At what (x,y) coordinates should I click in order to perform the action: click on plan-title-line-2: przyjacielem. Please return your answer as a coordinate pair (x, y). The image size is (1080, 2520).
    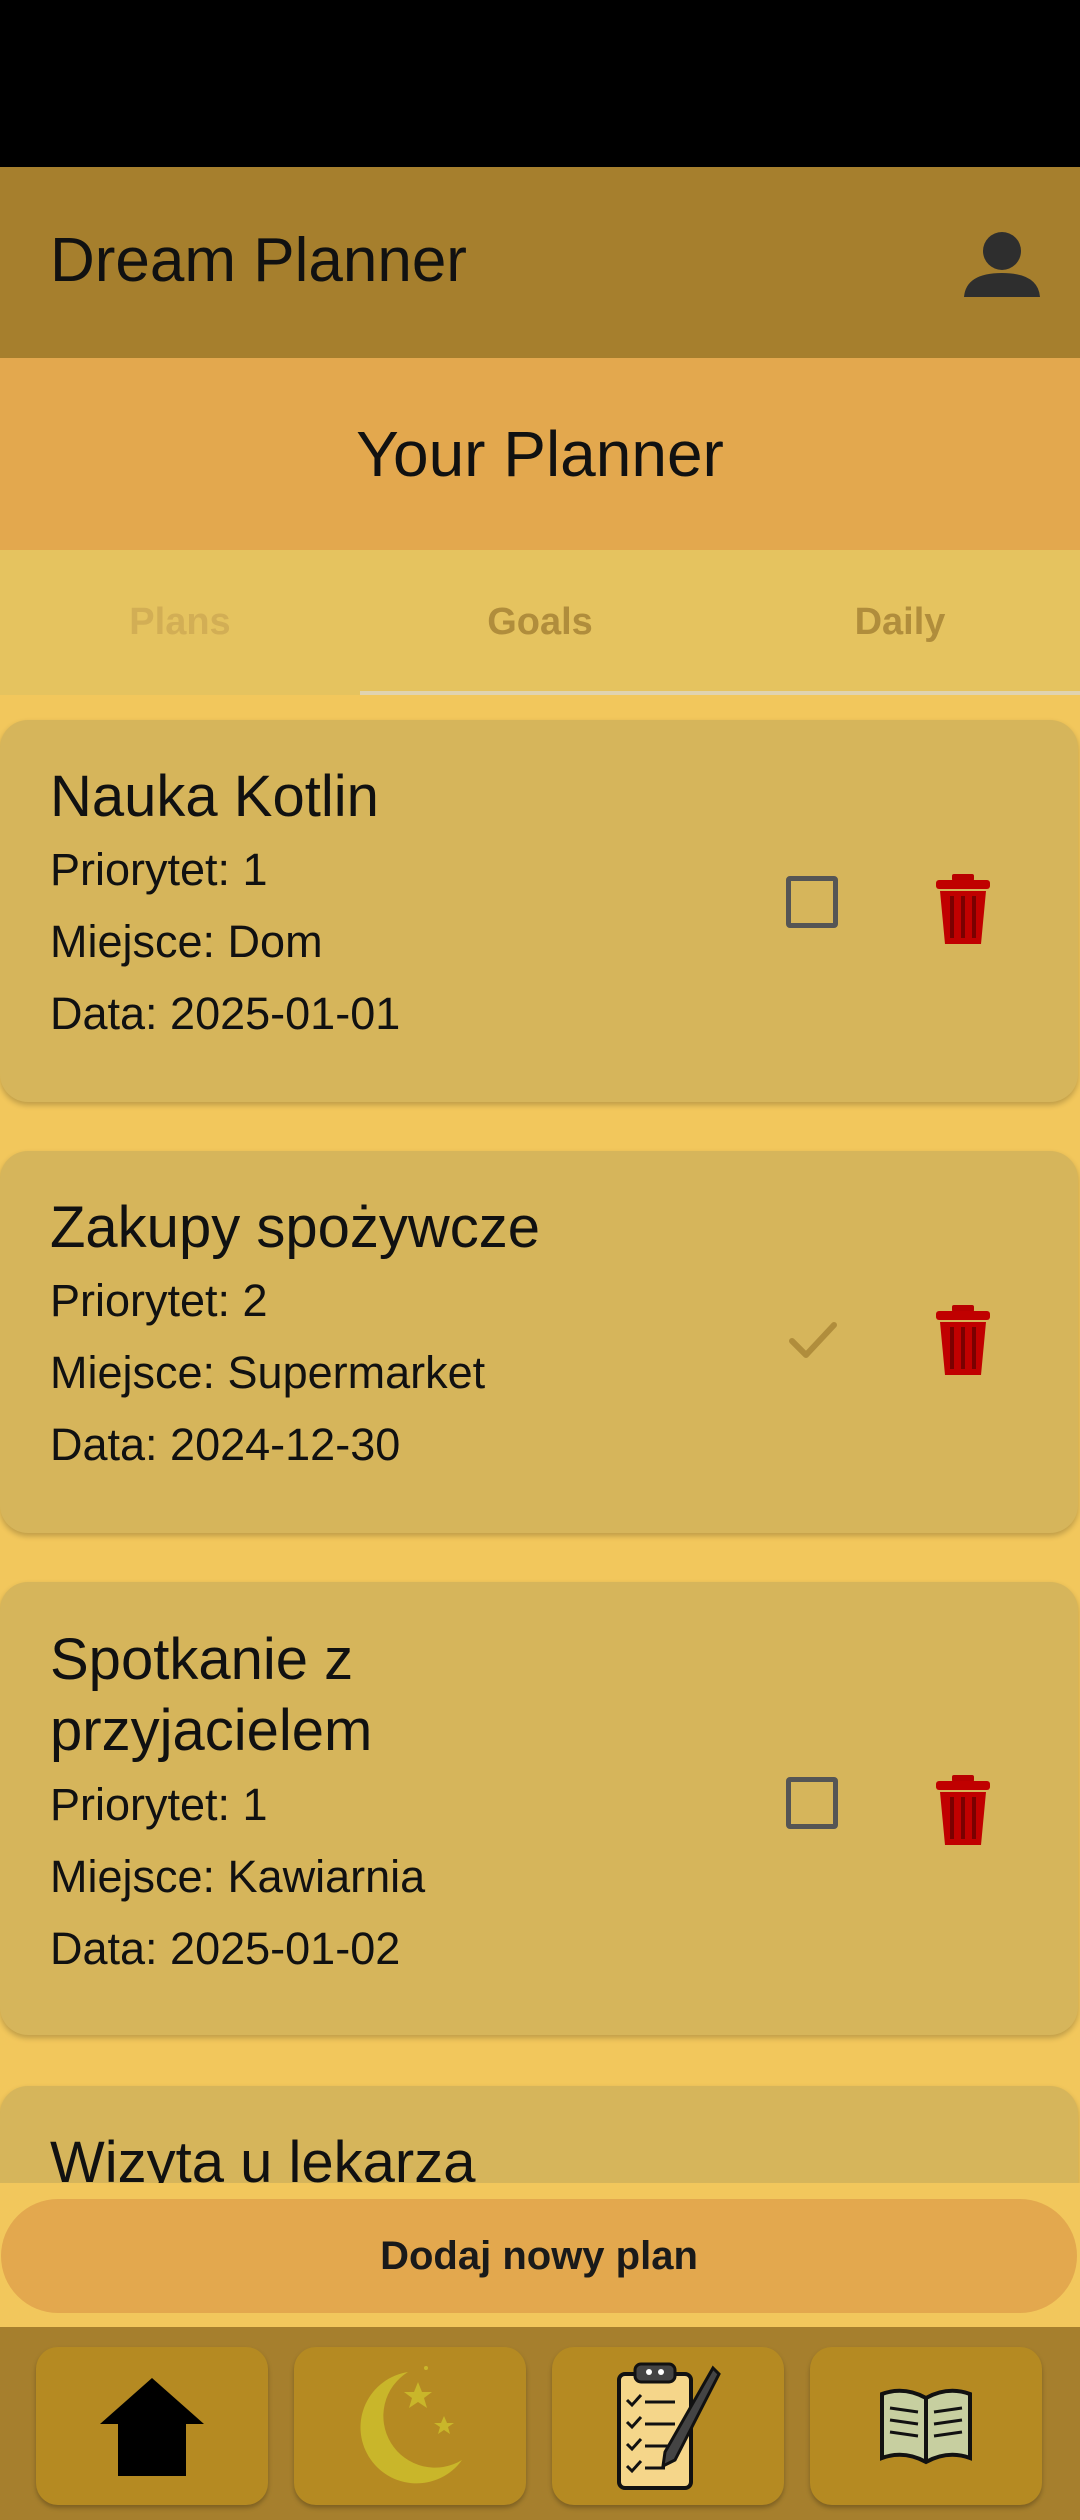
    Looking at the image, I should click on (211, 1730).